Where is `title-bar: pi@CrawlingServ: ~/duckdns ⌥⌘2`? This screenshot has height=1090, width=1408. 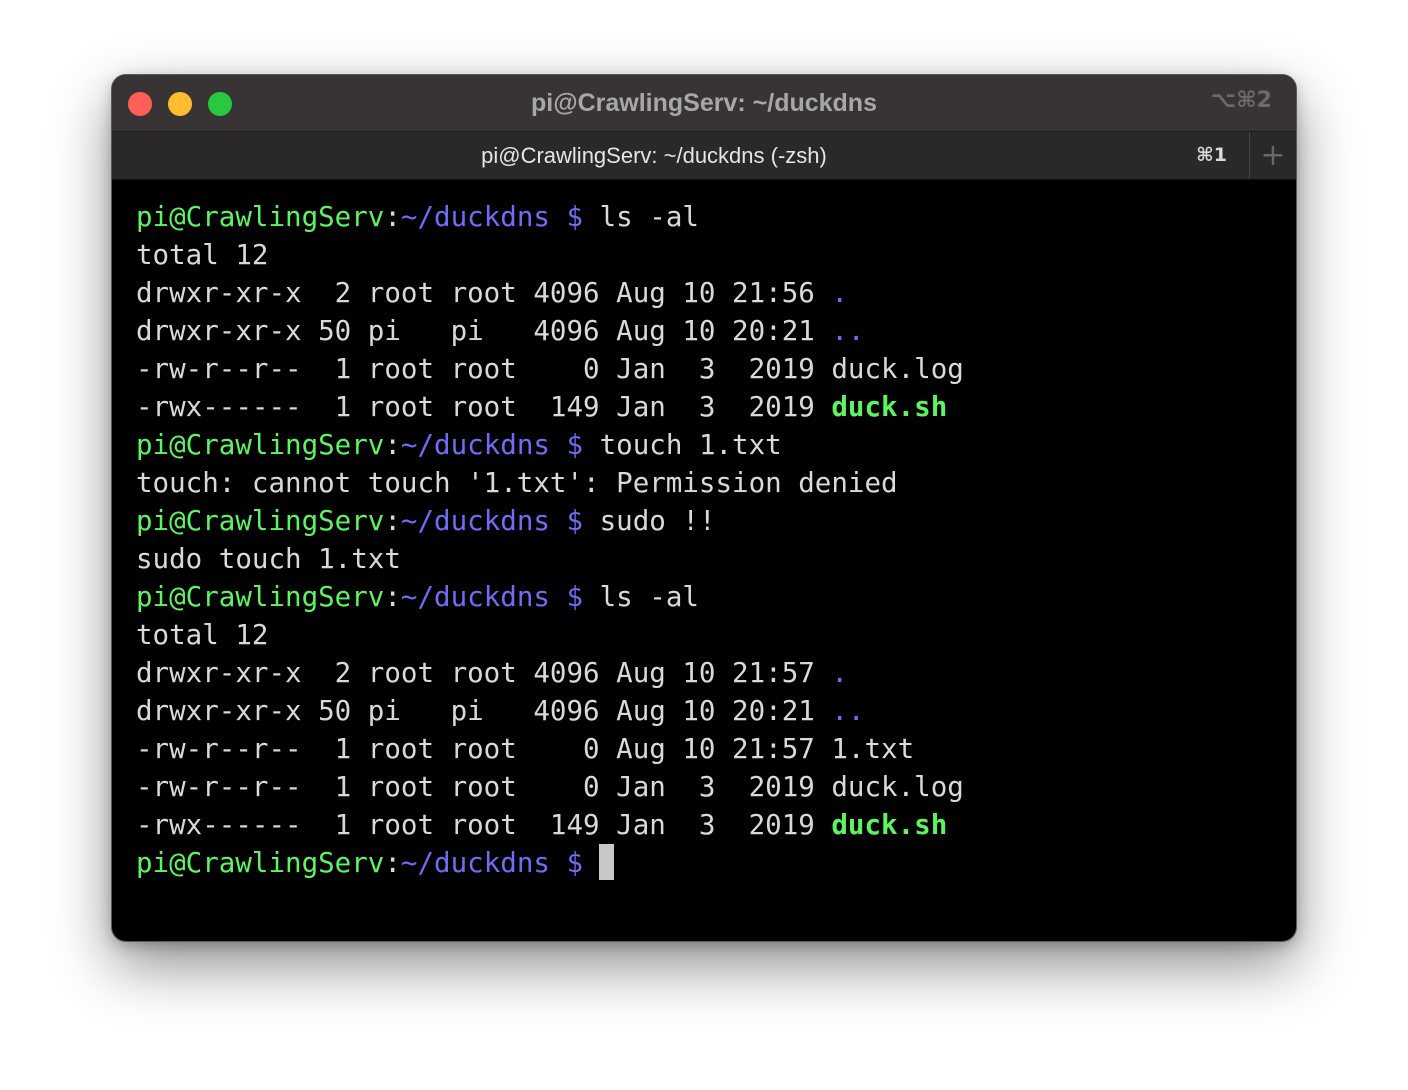 title-bar: pi@CrawlingServ: ~/duckdns ⌥⌘2 is located at coordinates (704, 103).